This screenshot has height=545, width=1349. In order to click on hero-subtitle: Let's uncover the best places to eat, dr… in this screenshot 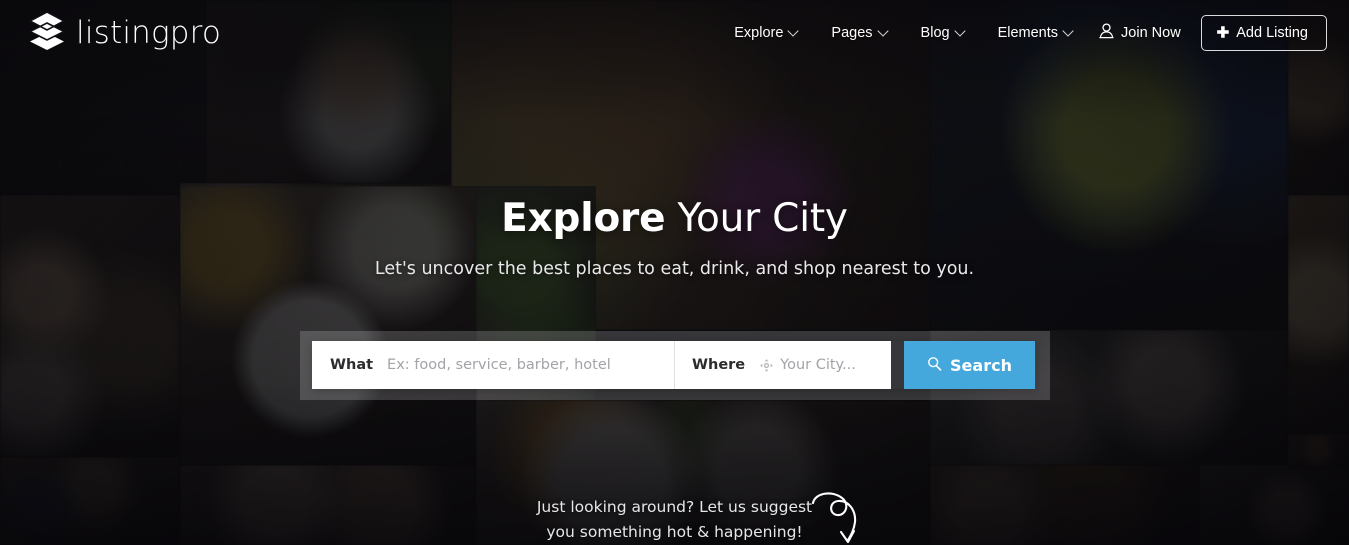, I will do `click(674, 268)`.